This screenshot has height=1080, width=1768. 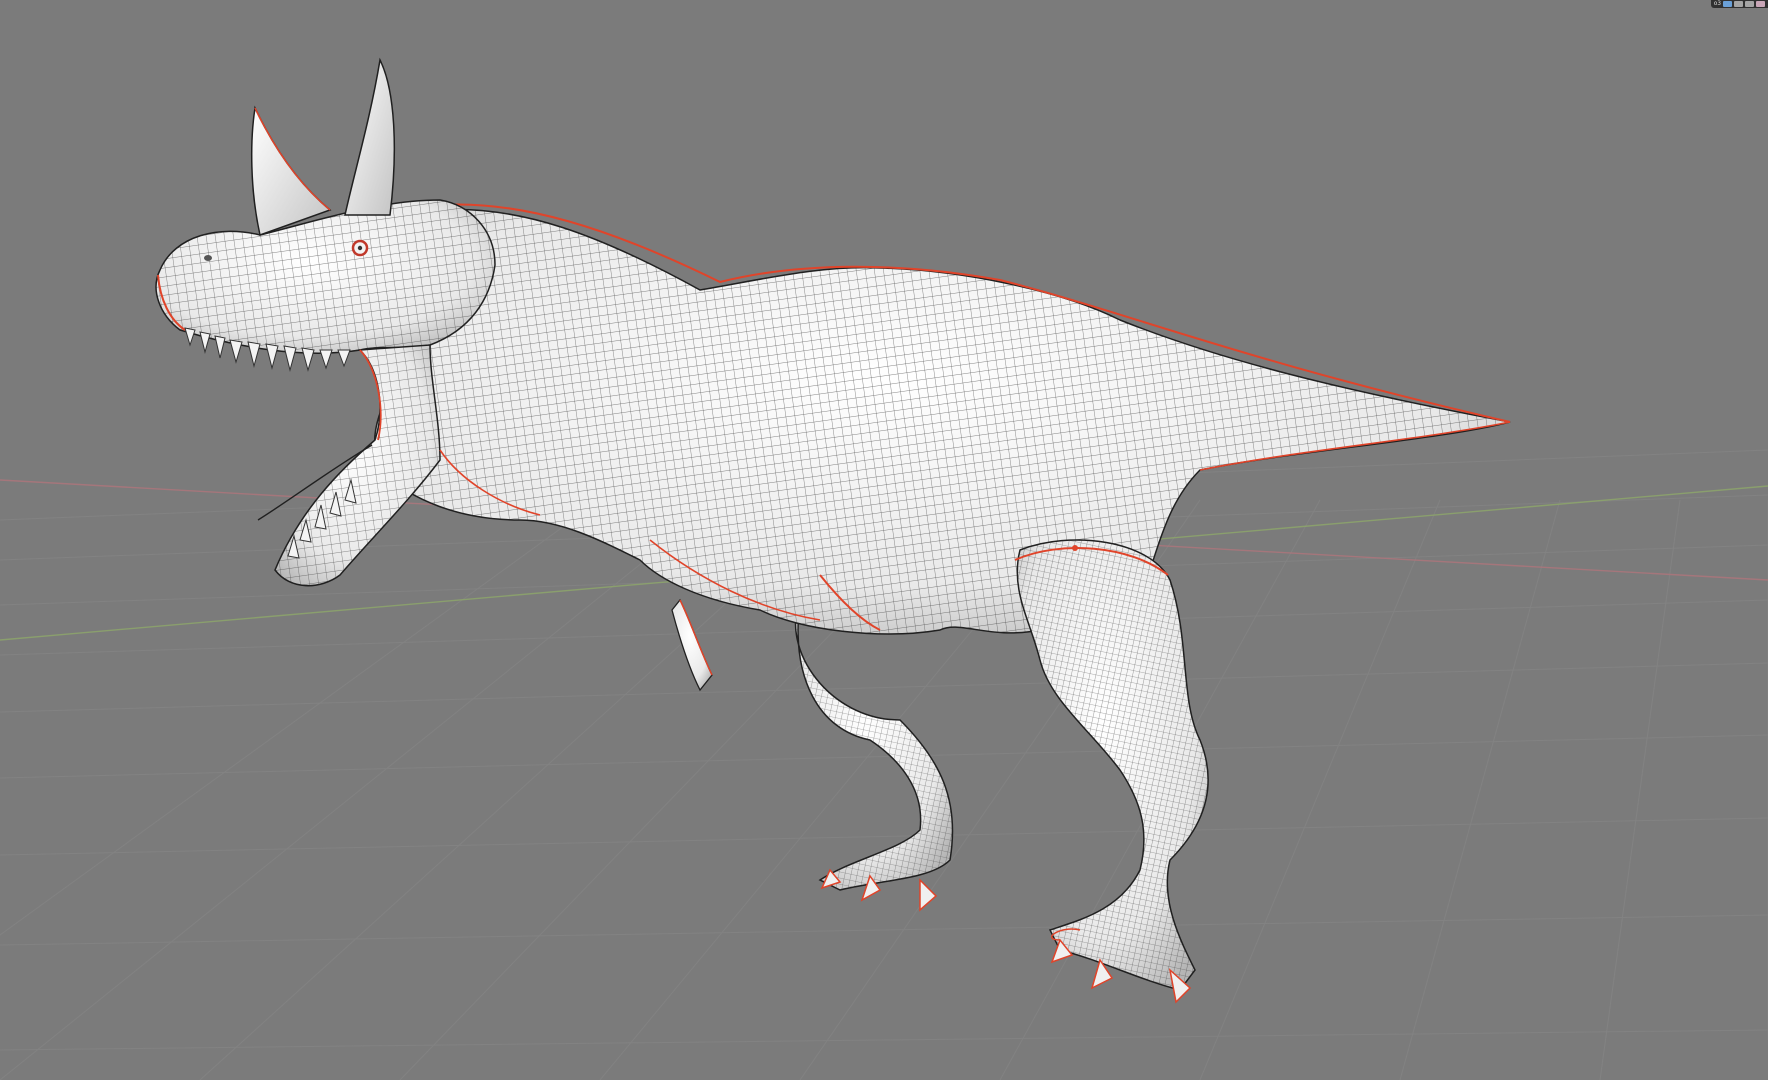 What do you see at coordinates (291, 170) in the screenshot?
I see `left-horn` at bounding box center [291, 170].